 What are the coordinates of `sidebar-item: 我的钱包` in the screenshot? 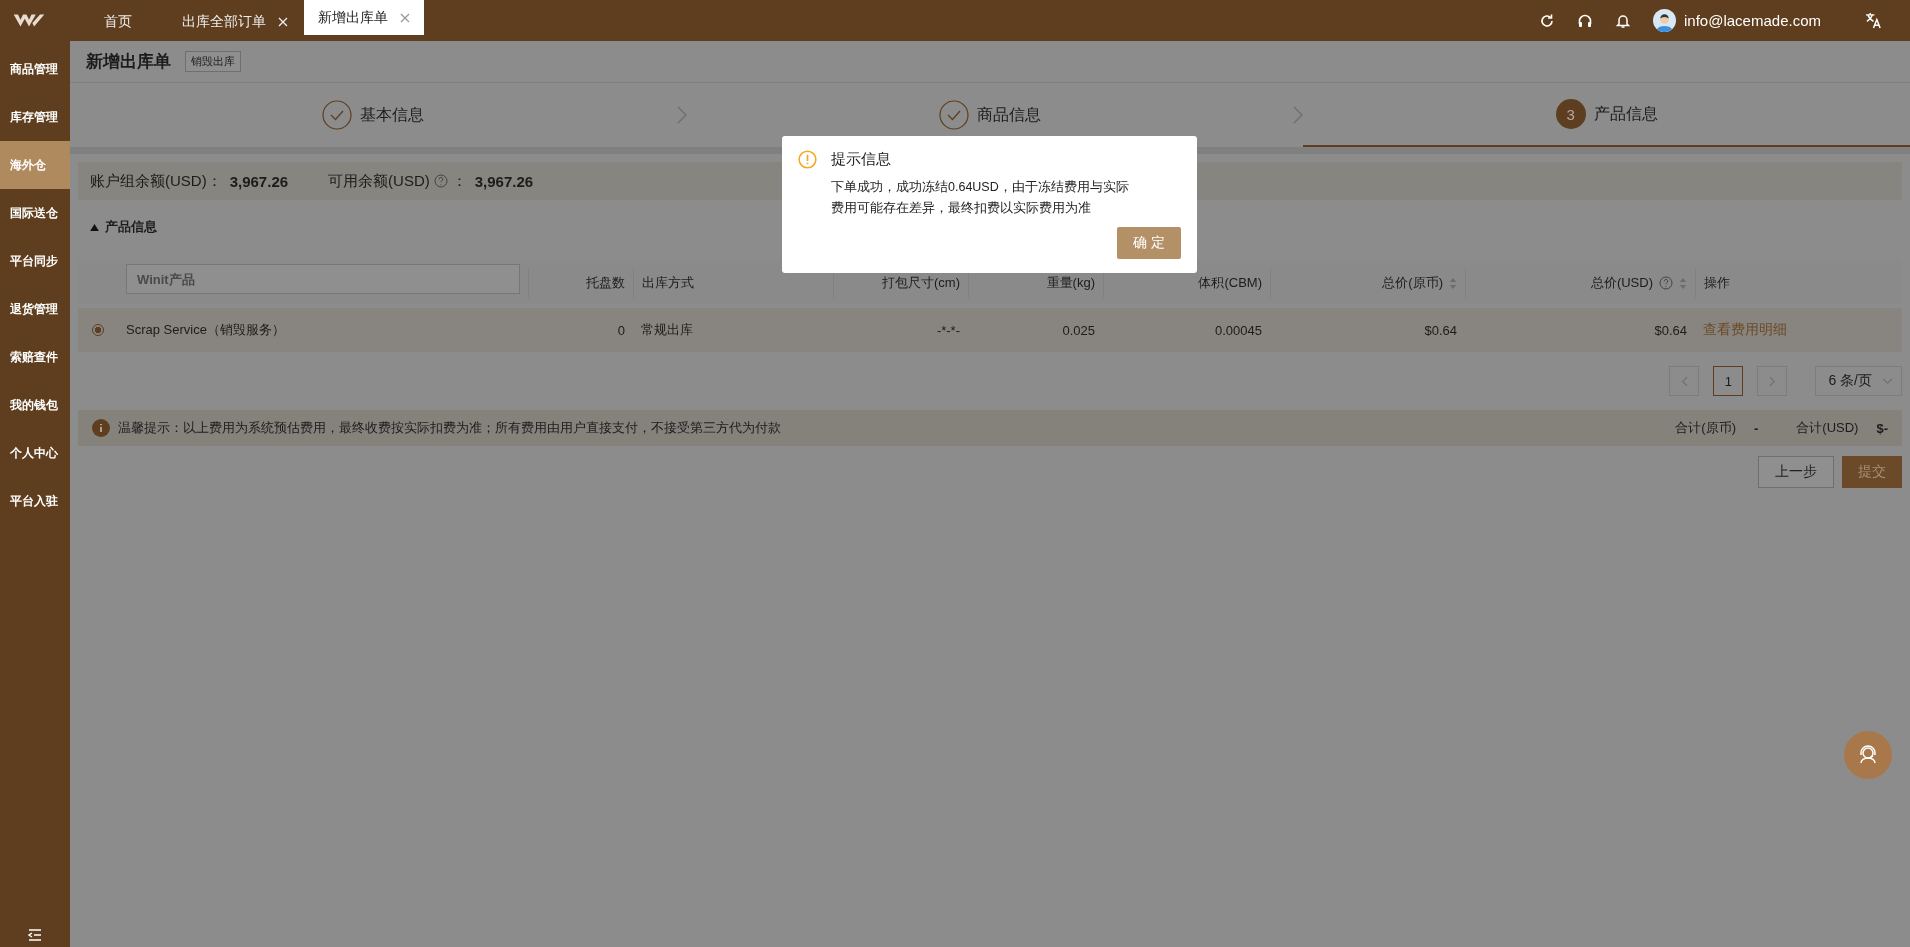 It's located at (35, 405).